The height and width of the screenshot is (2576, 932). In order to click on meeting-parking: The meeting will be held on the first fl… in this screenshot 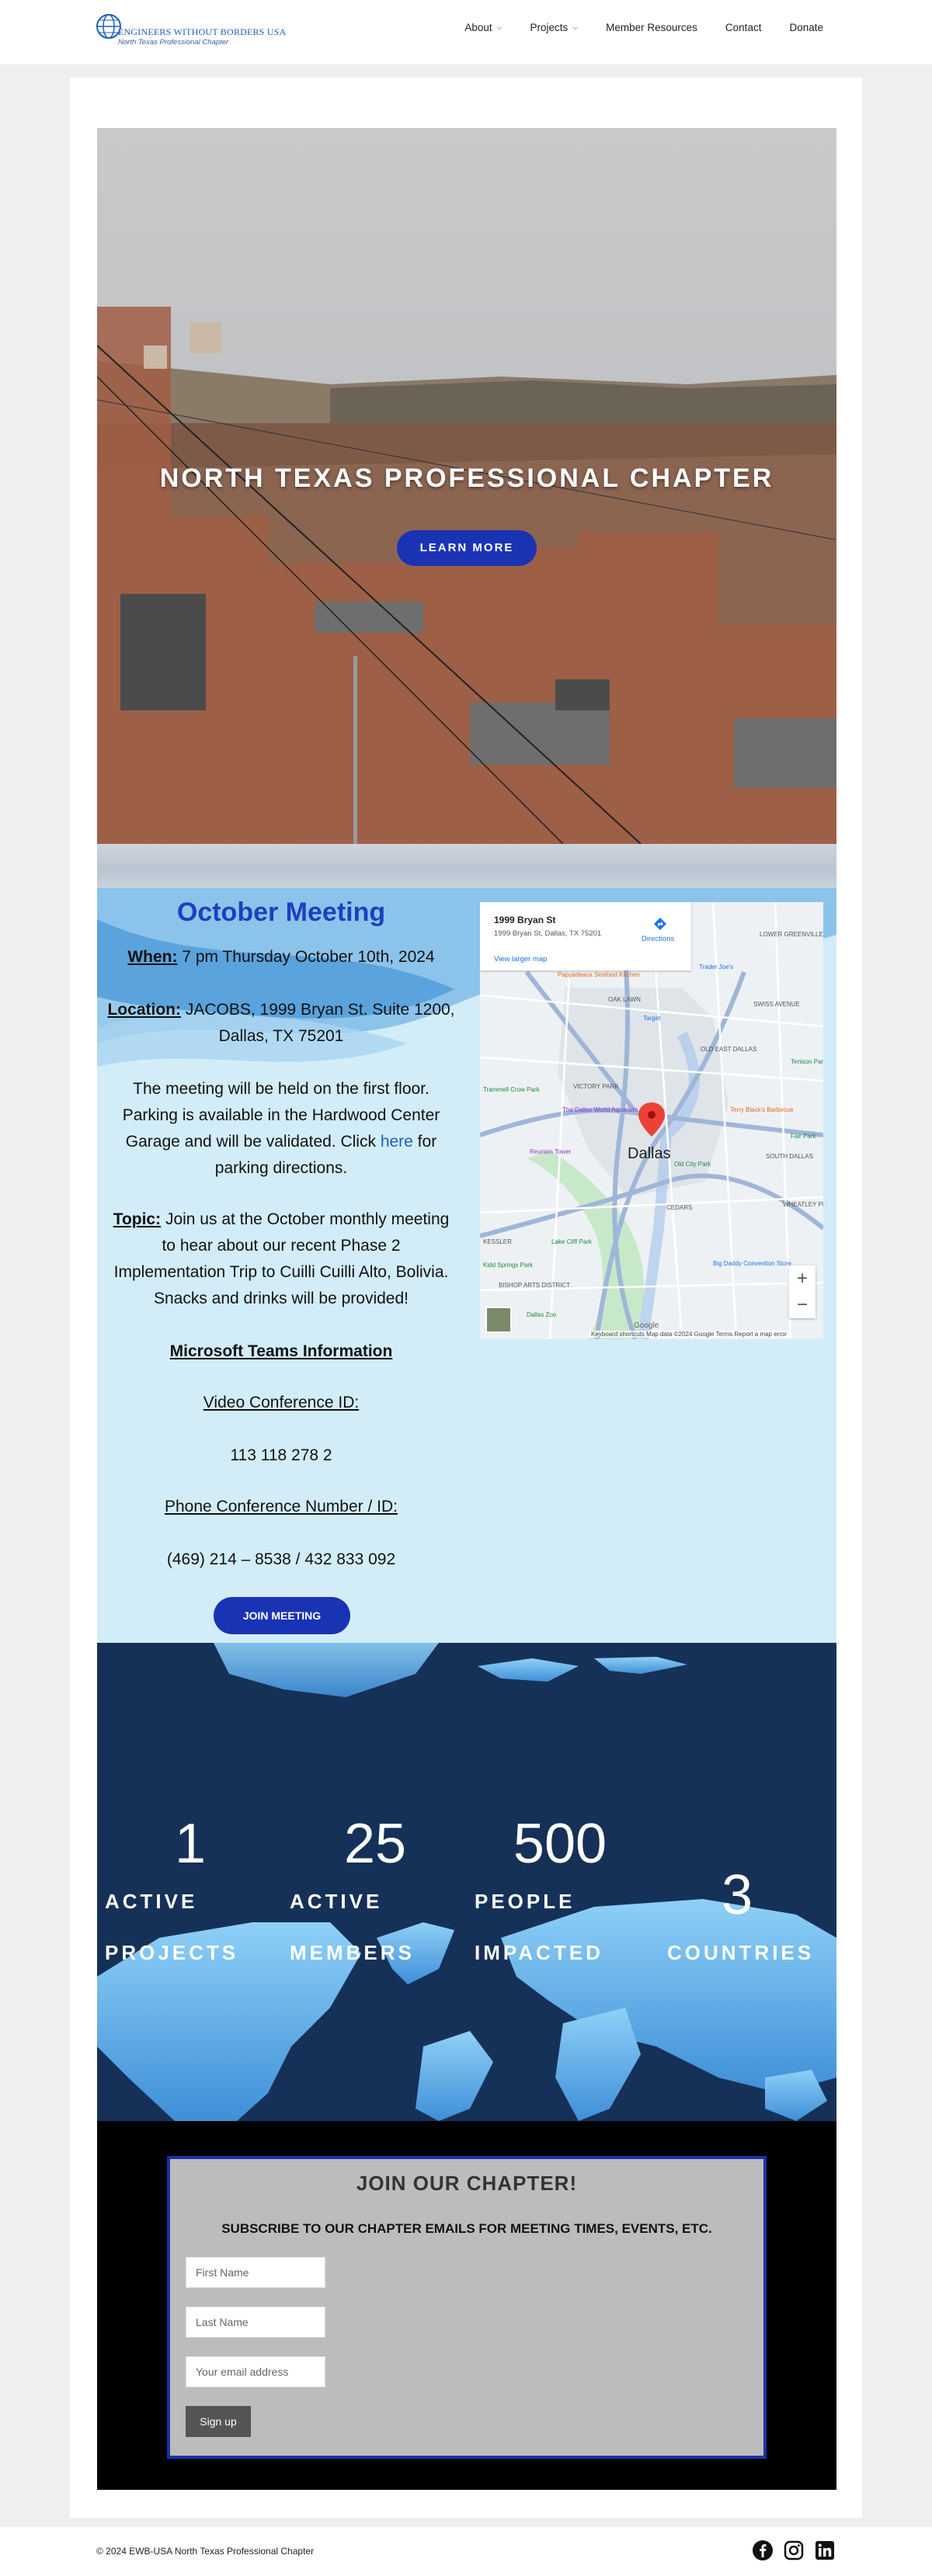, I will do `click(281, 1129)`.